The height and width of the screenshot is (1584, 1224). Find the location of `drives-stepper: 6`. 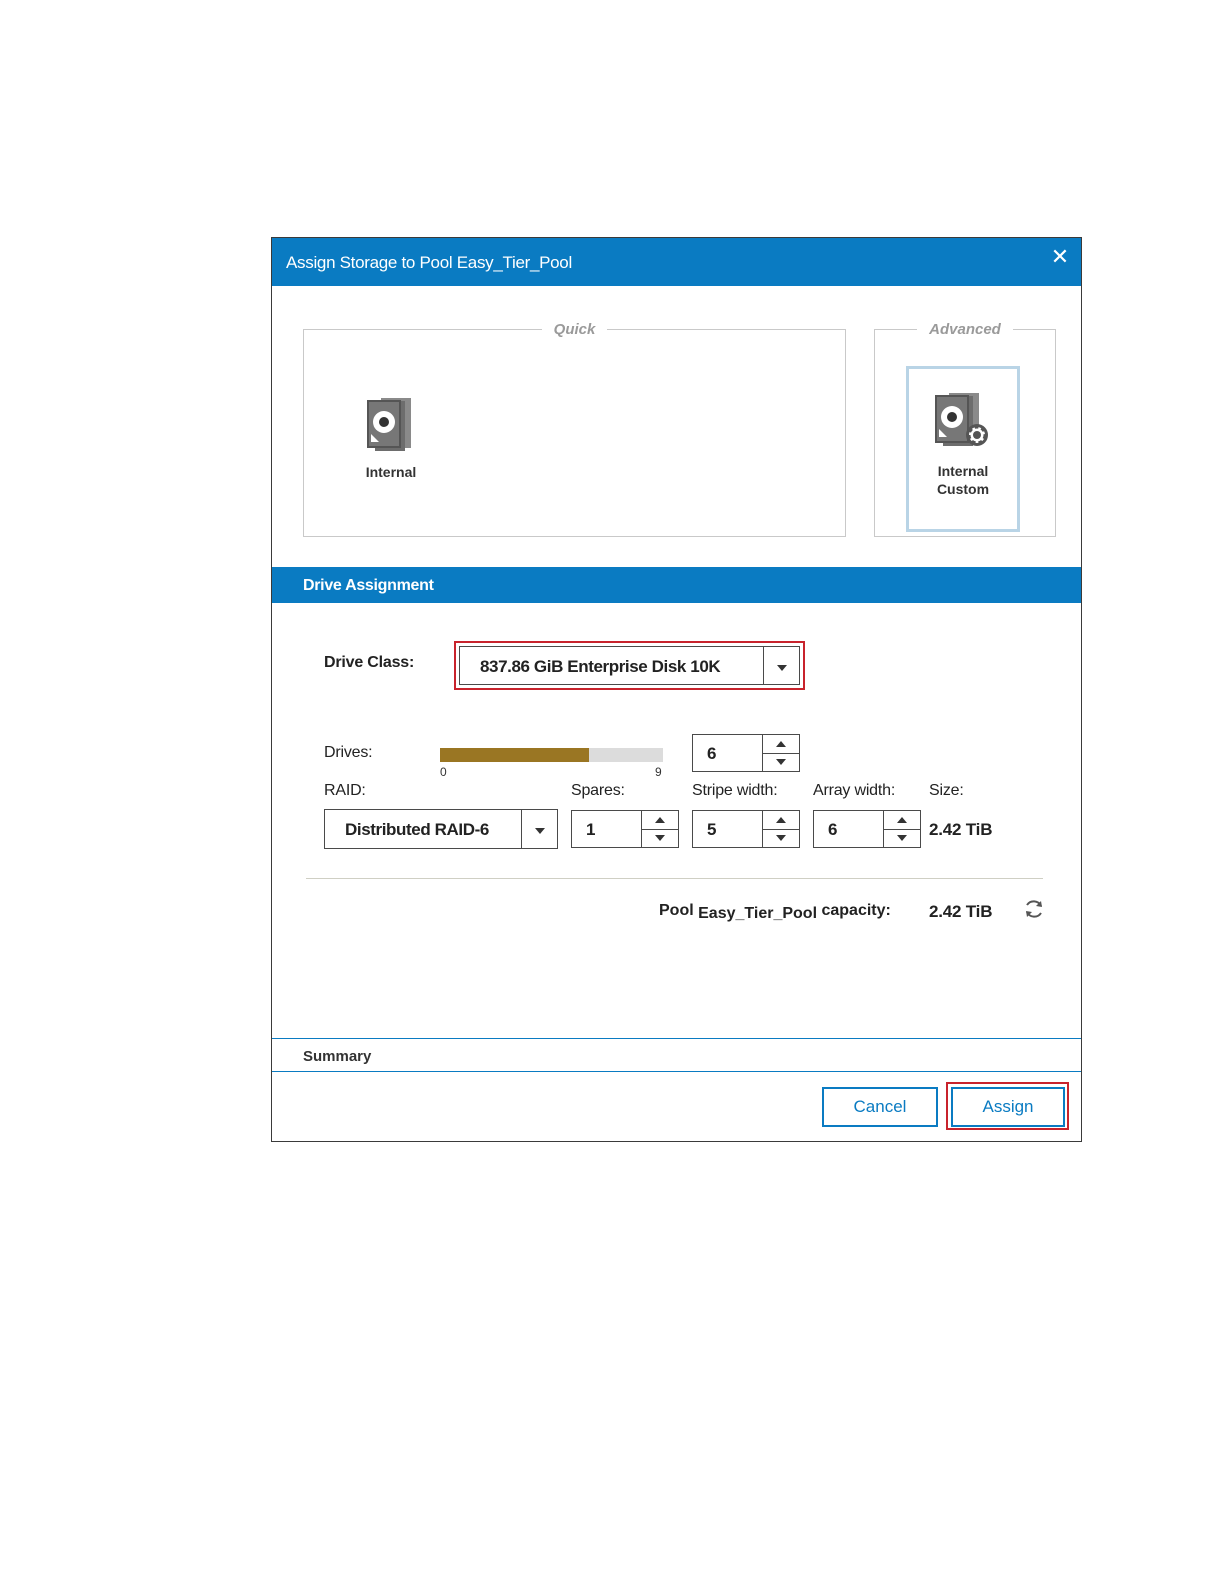

drives-stepper: 6 is located at coordinates (746, 753).